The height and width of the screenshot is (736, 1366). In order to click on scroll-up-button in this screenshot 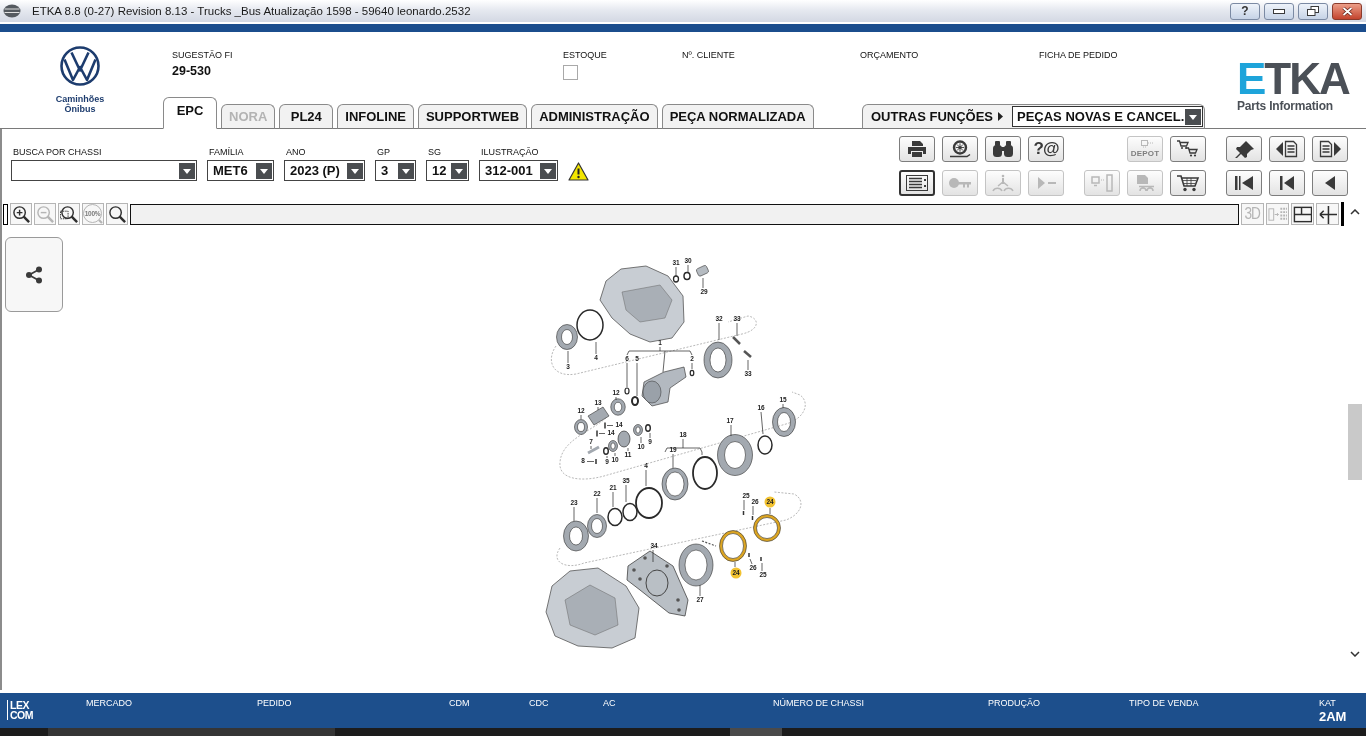, I will do `click(1355, 212)`.